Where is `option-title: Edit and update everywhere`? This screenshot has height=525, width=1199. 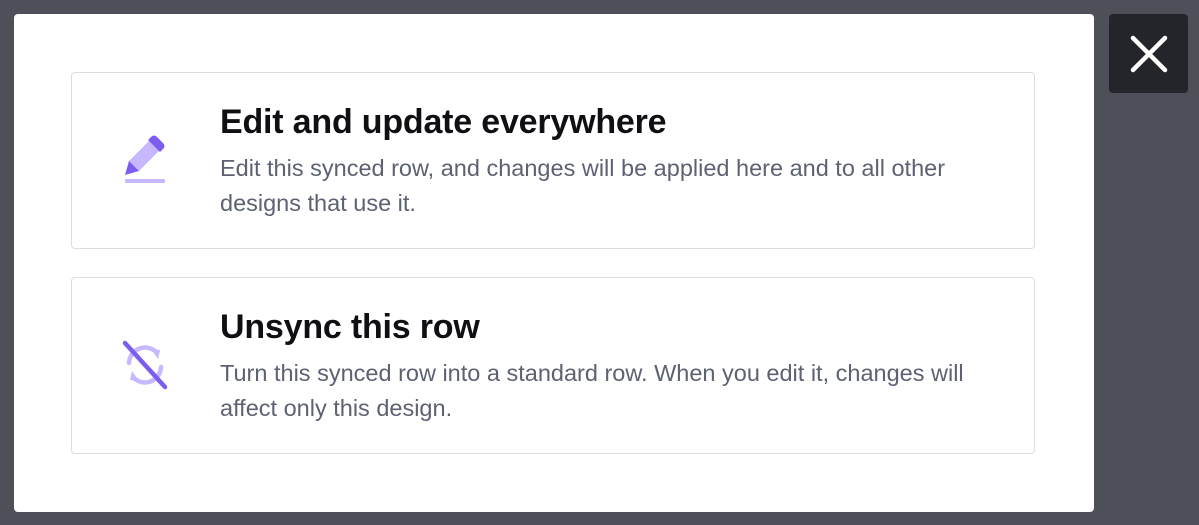 option-title: Edit and update everywhere is located at coordinates (443, 122).